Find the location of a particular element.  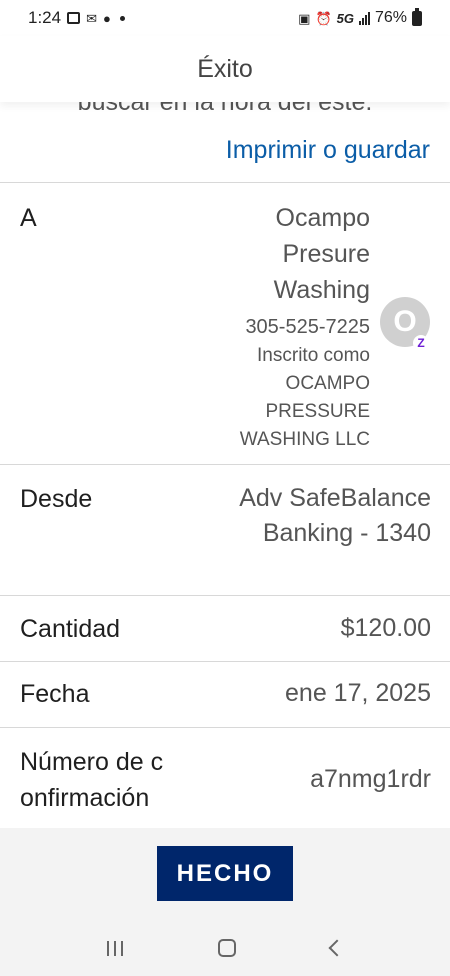

recent-apps-icon is located at coordinates (115, 948).